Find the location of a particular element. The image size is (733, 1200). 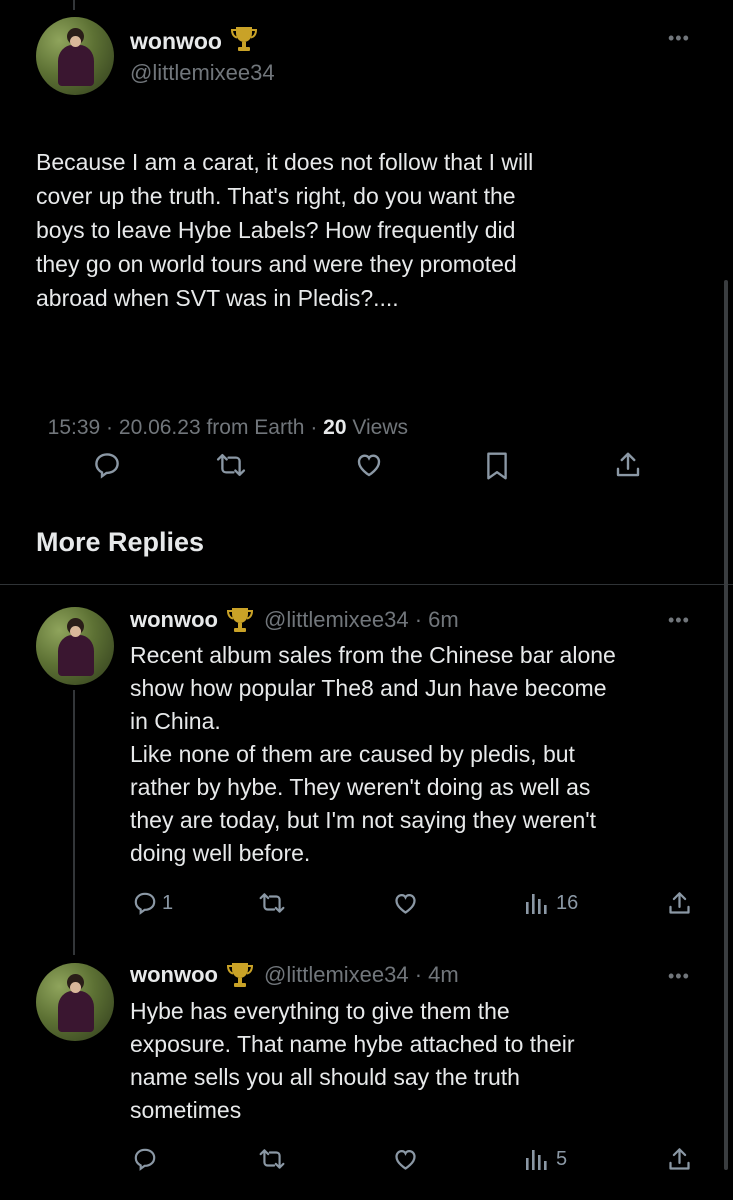

tweet-time: 15:39 · 20.06.23 from Earth · is located at coordinates (185, 427).